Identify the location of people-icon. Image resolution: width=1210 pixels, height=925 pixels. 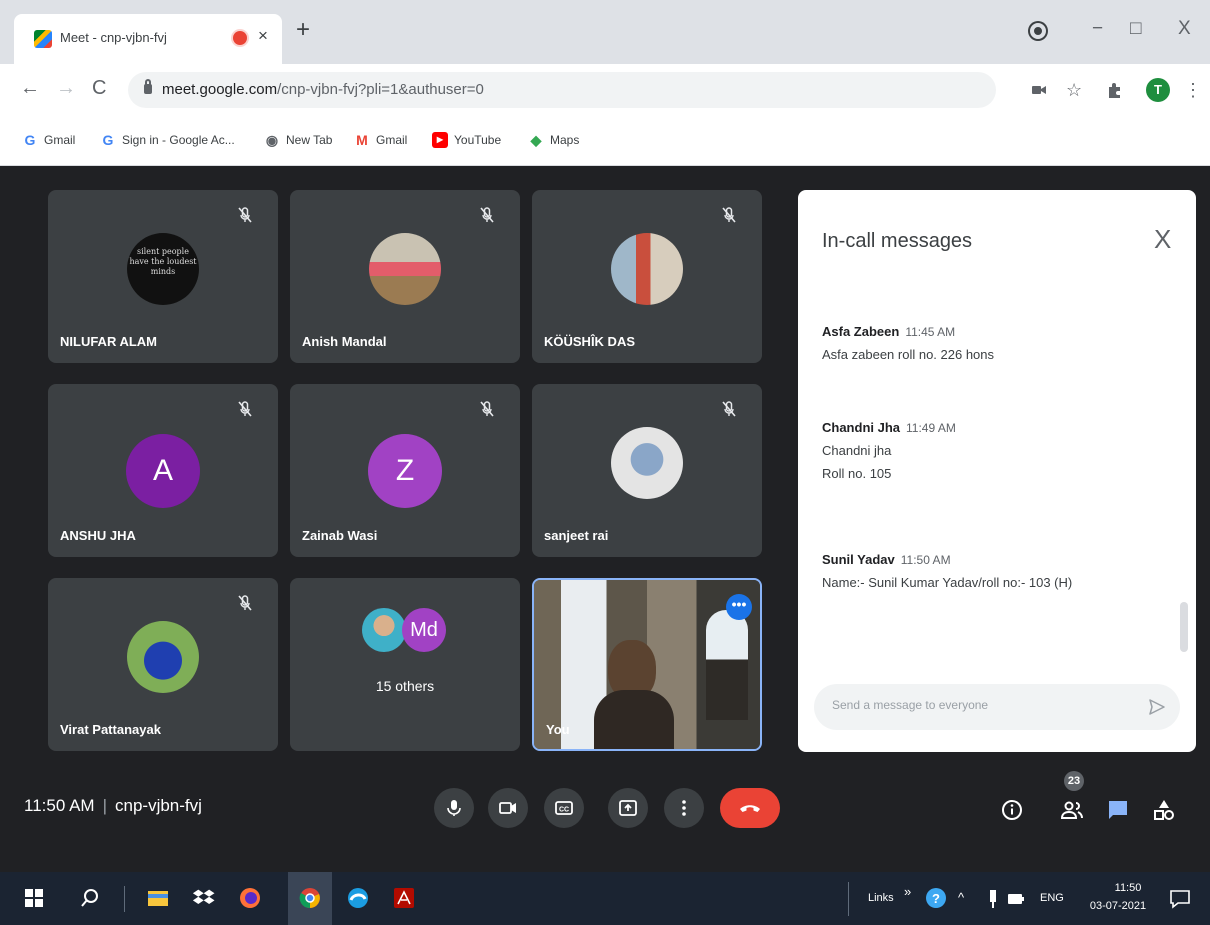
(1072, 810).